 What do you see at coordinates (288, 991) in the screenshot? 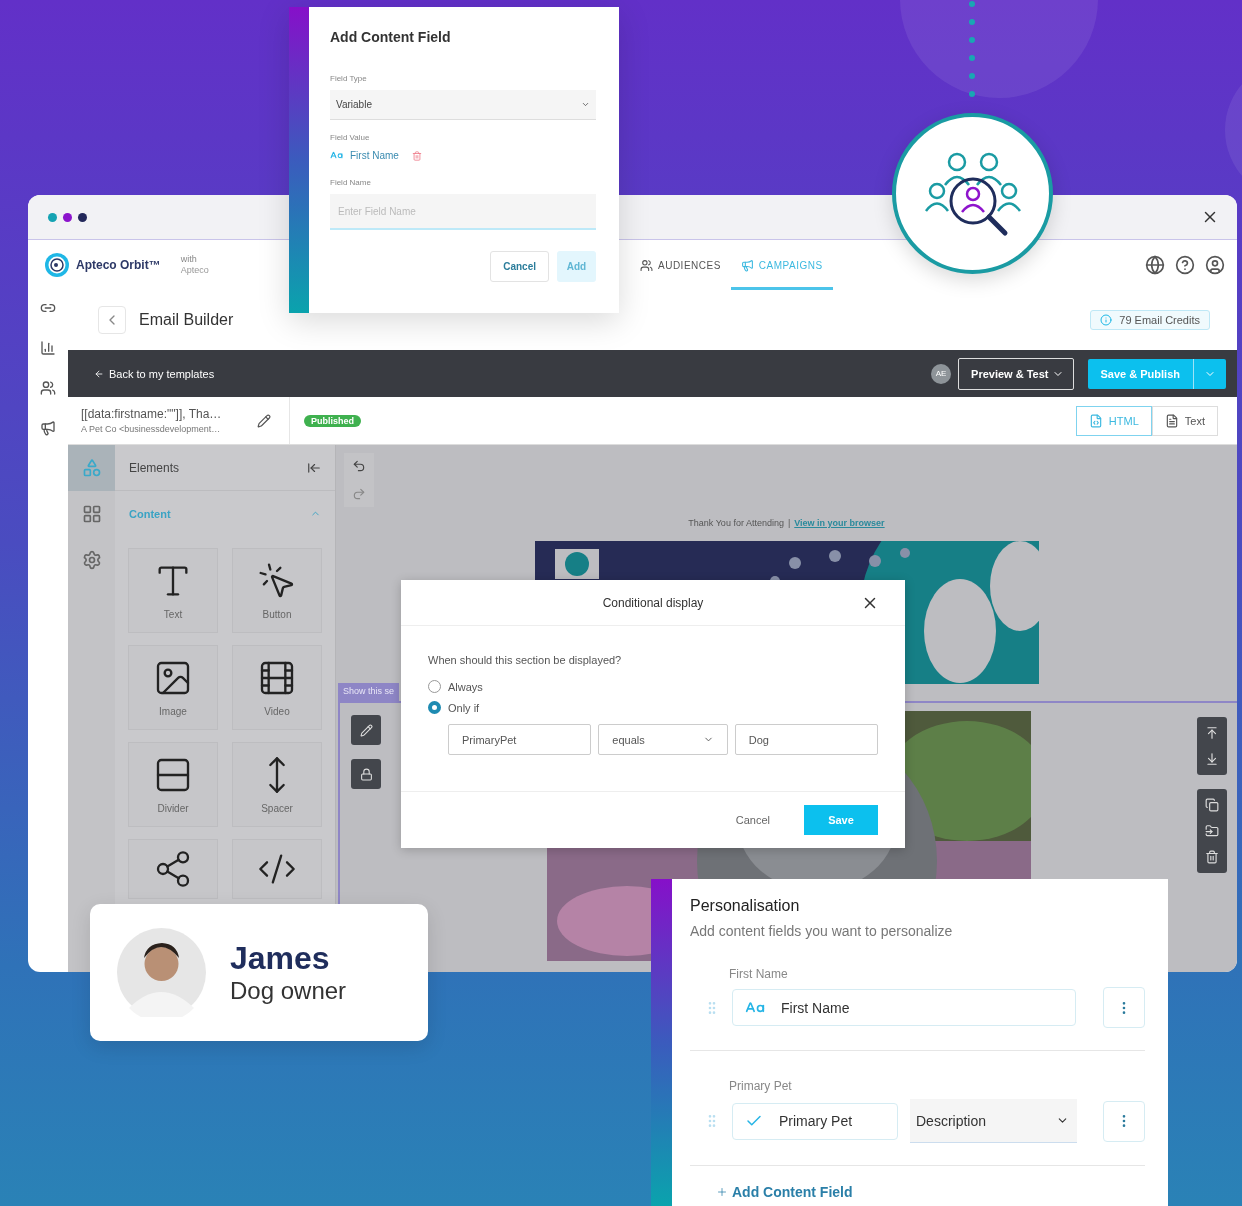
I see `persona-role: Dog owner` at bounding box center [288, 991].